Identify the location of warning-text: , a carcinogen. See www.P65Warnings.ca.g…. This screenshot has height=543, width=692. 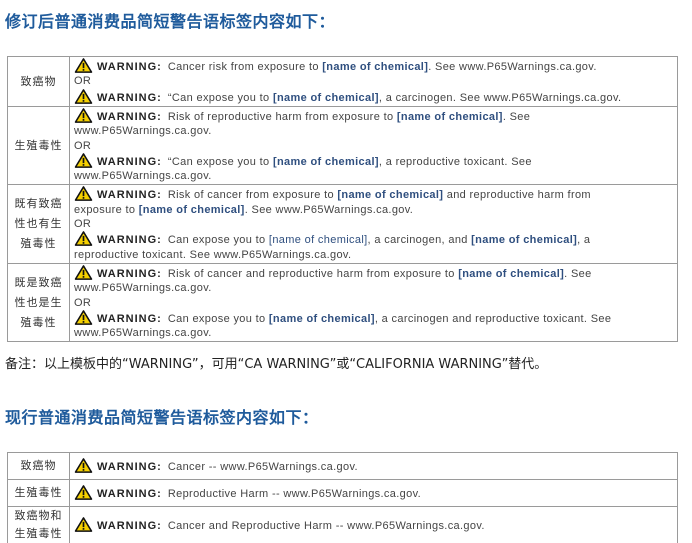
(500, 97).